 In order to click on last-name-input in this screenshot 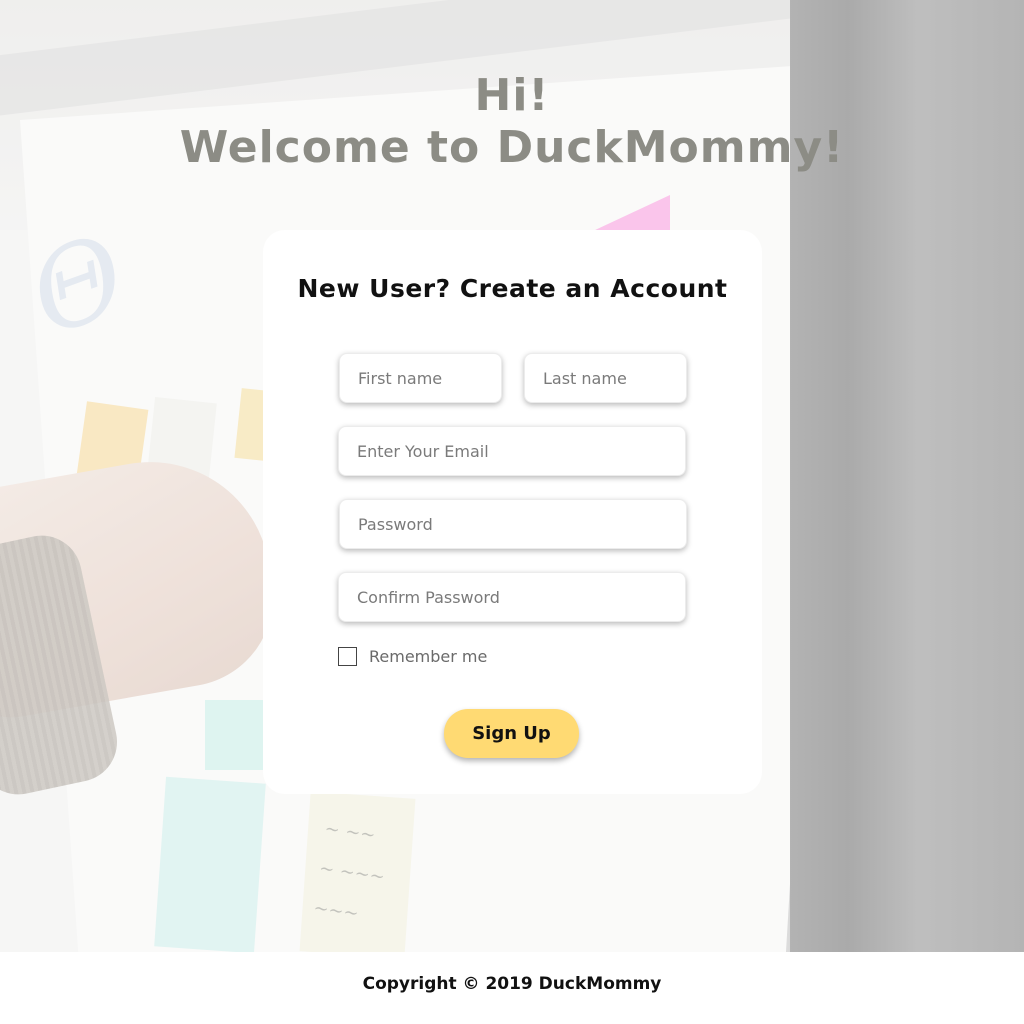, I will do `click(605, 378)`.